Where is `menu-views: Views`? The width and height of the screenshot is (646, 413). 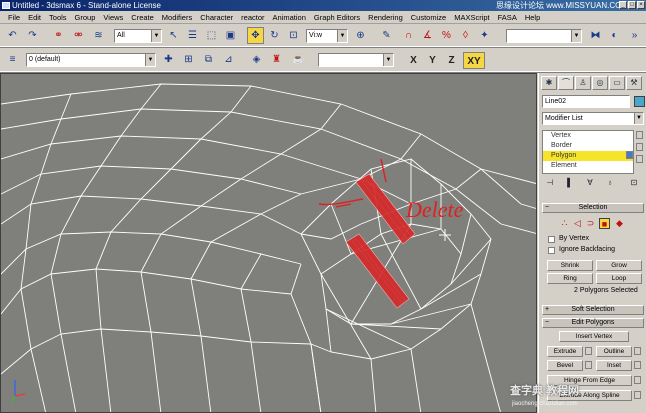 menu-views: Views is located at coordinates (113, 17).